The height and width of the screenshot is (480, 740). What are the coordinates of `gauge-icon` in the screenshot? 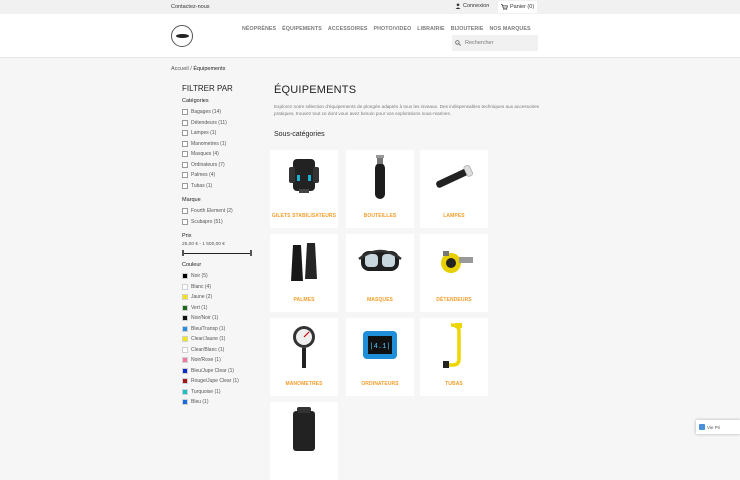 It's located at (304, 346).